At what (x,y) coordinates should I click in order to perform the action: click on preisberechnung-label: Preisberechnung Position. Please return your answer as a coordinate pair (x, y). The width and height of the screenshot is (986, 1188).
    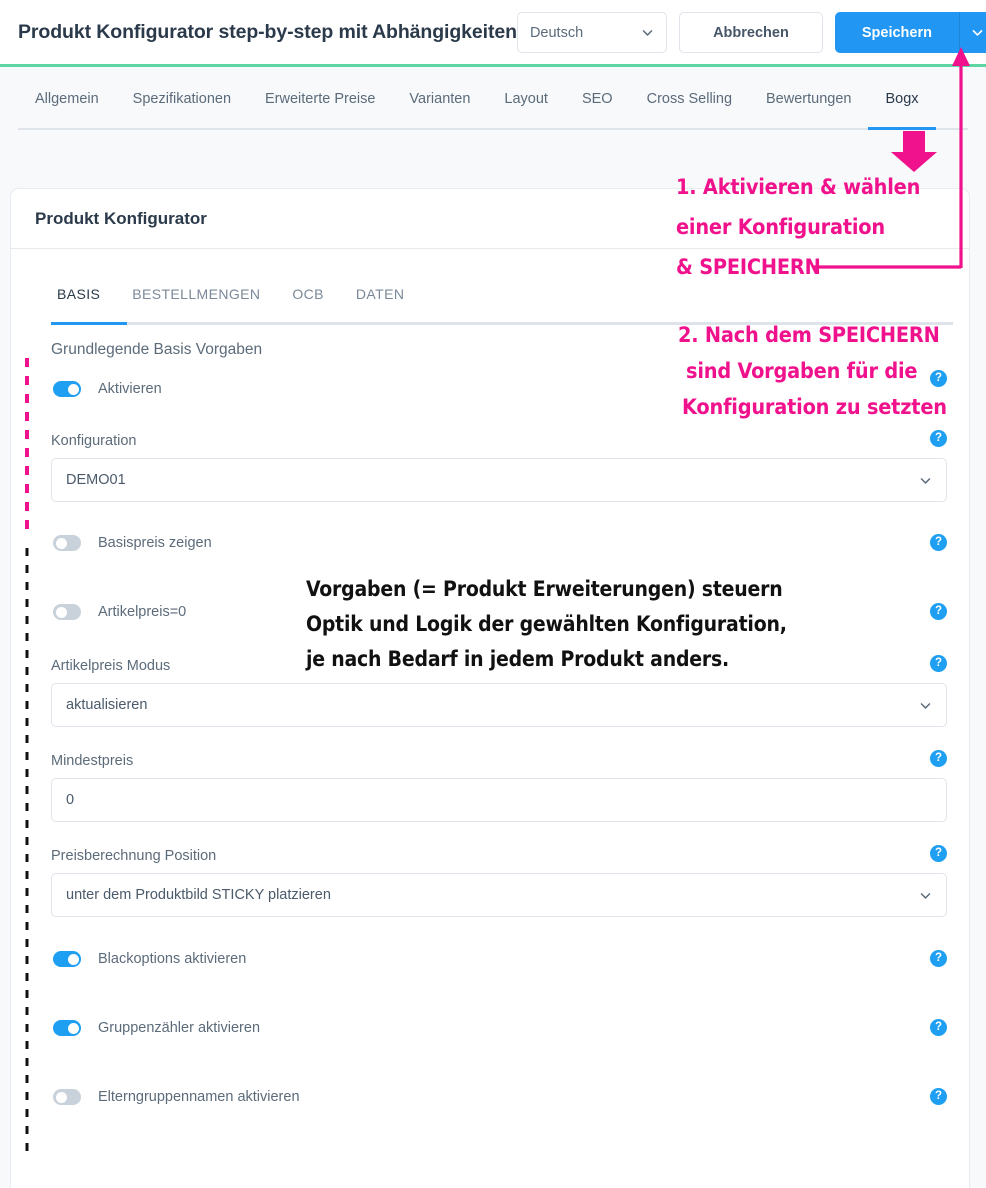
    Looking at the image, I should click on (134, 856).